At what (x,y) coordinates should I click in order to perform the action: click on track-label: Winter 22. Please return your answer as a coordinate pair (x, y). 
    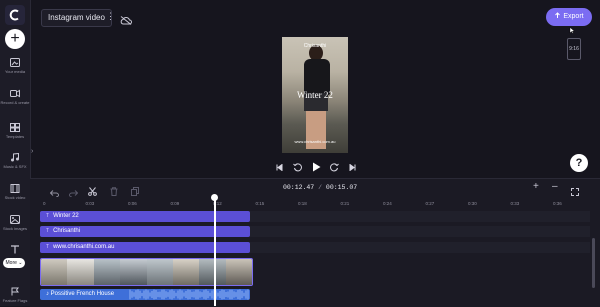
    Looking at the image, I should click on (66, 216).